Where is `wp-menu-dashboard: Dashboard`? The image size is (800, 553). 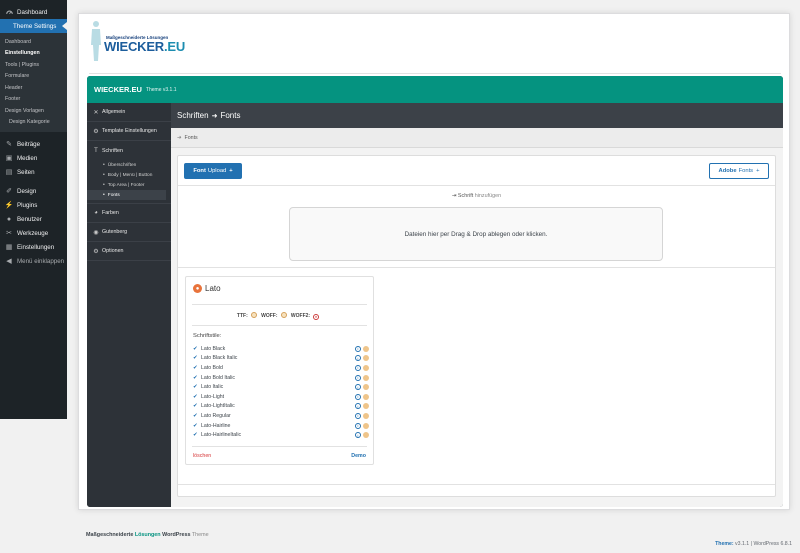
wp-menu-dashboard: Dashboard is located at coordinates (33, 12).